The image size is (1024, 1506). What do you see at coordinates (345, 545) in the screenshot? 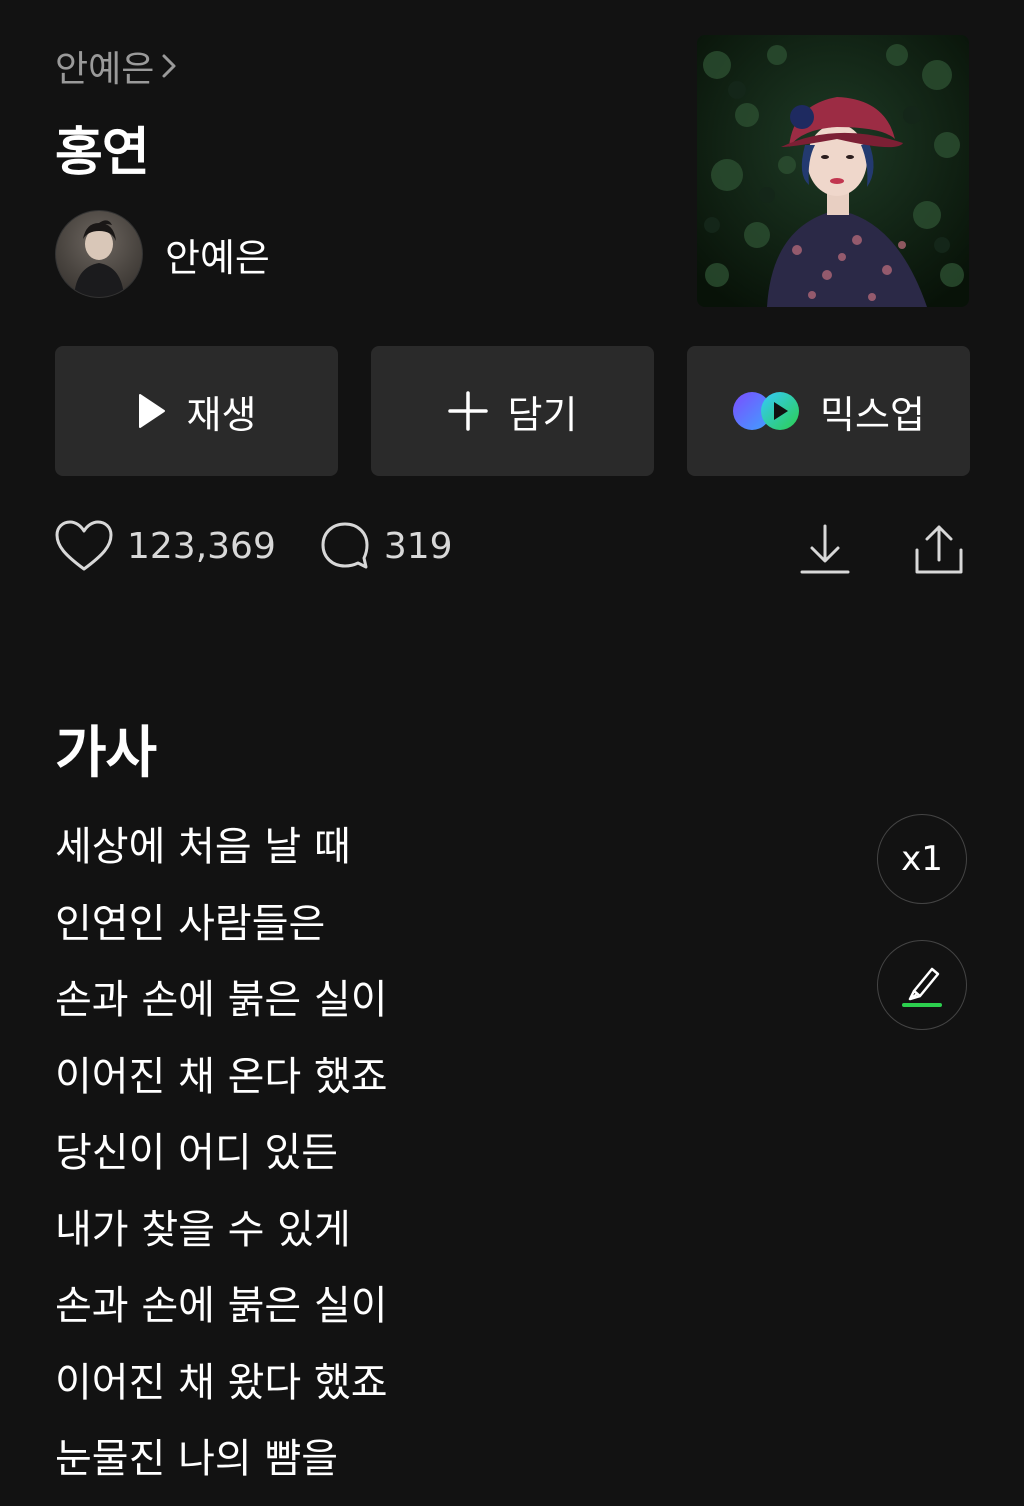
I see `comment-icon` at bounding box center [345, 545].